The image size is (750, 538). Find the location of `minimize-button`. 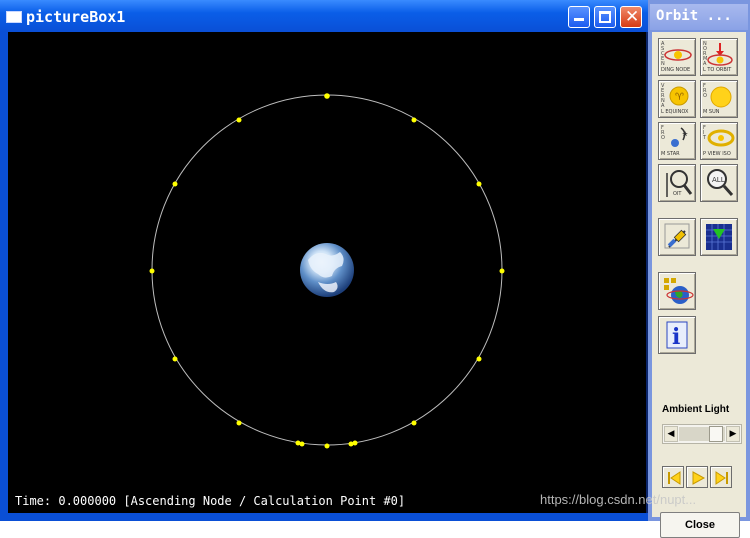

minimize-button is located at coordinates (579, 17).